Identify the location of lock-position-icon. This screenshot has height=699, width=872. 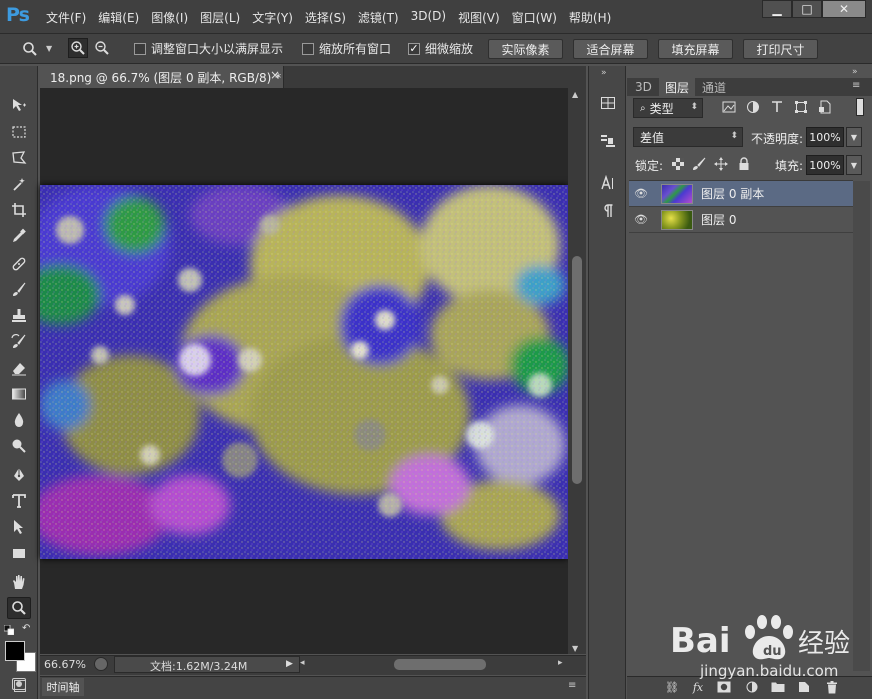
(721, 164).